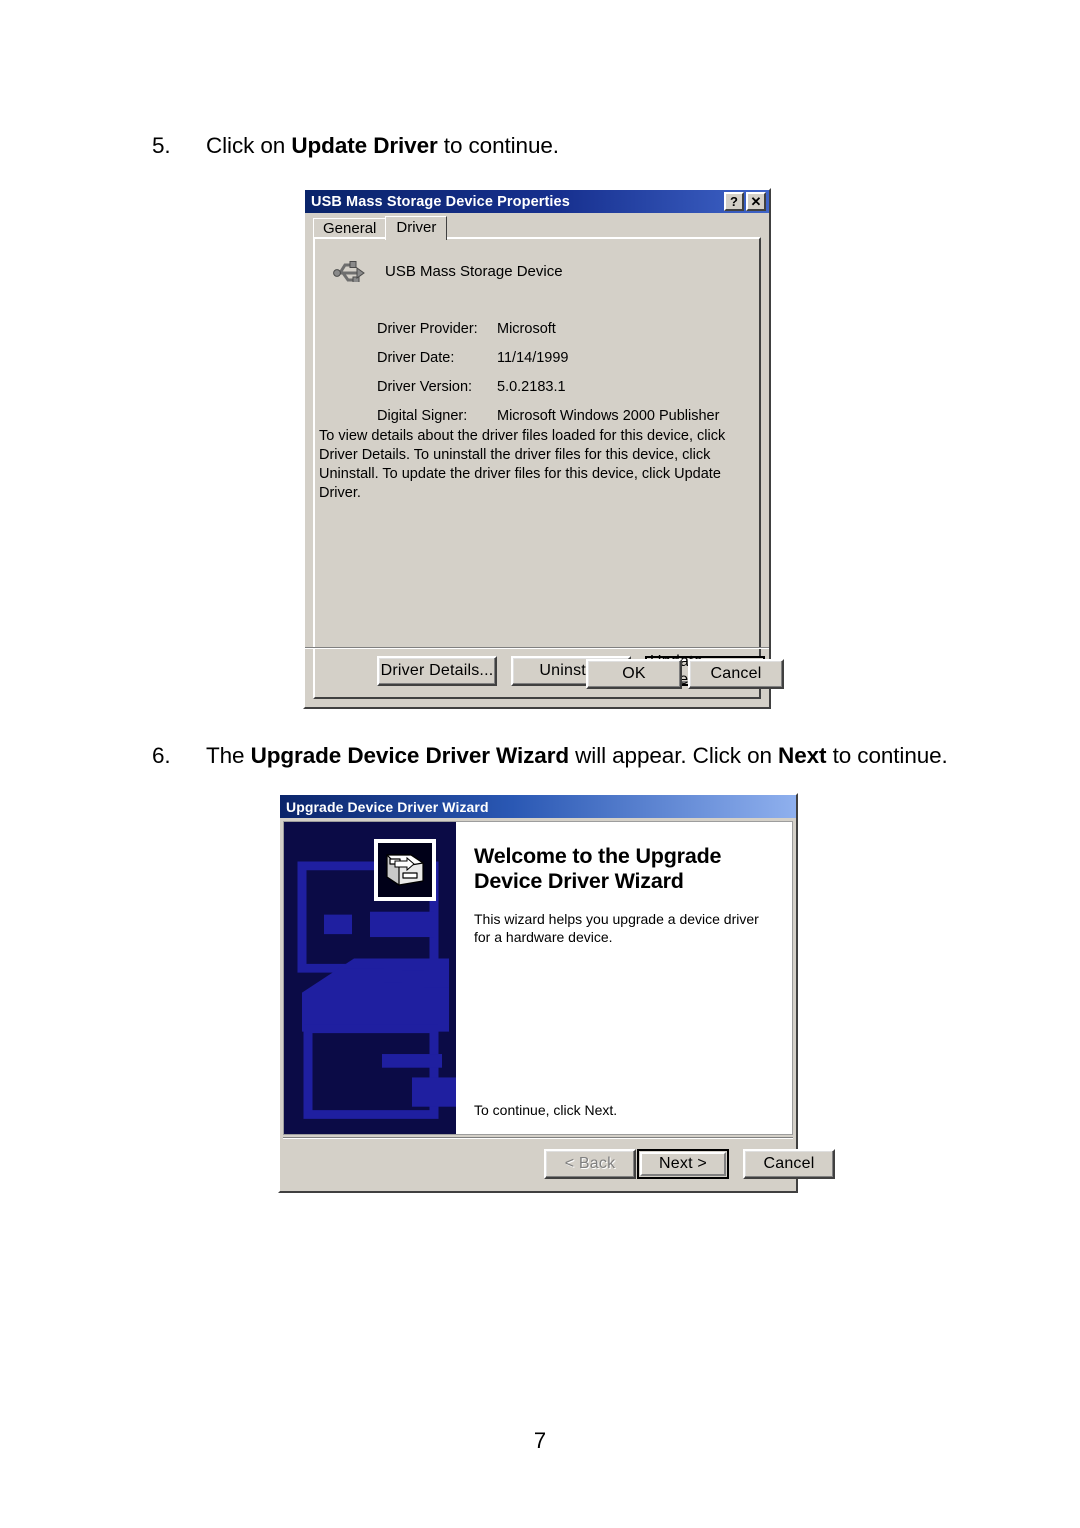 This screenshot has height=1528, width=1080. What do you see at coordinates (537, 648) in the screenshot?
I see `properties-dialog-divider` at bounding box center [537, 648].